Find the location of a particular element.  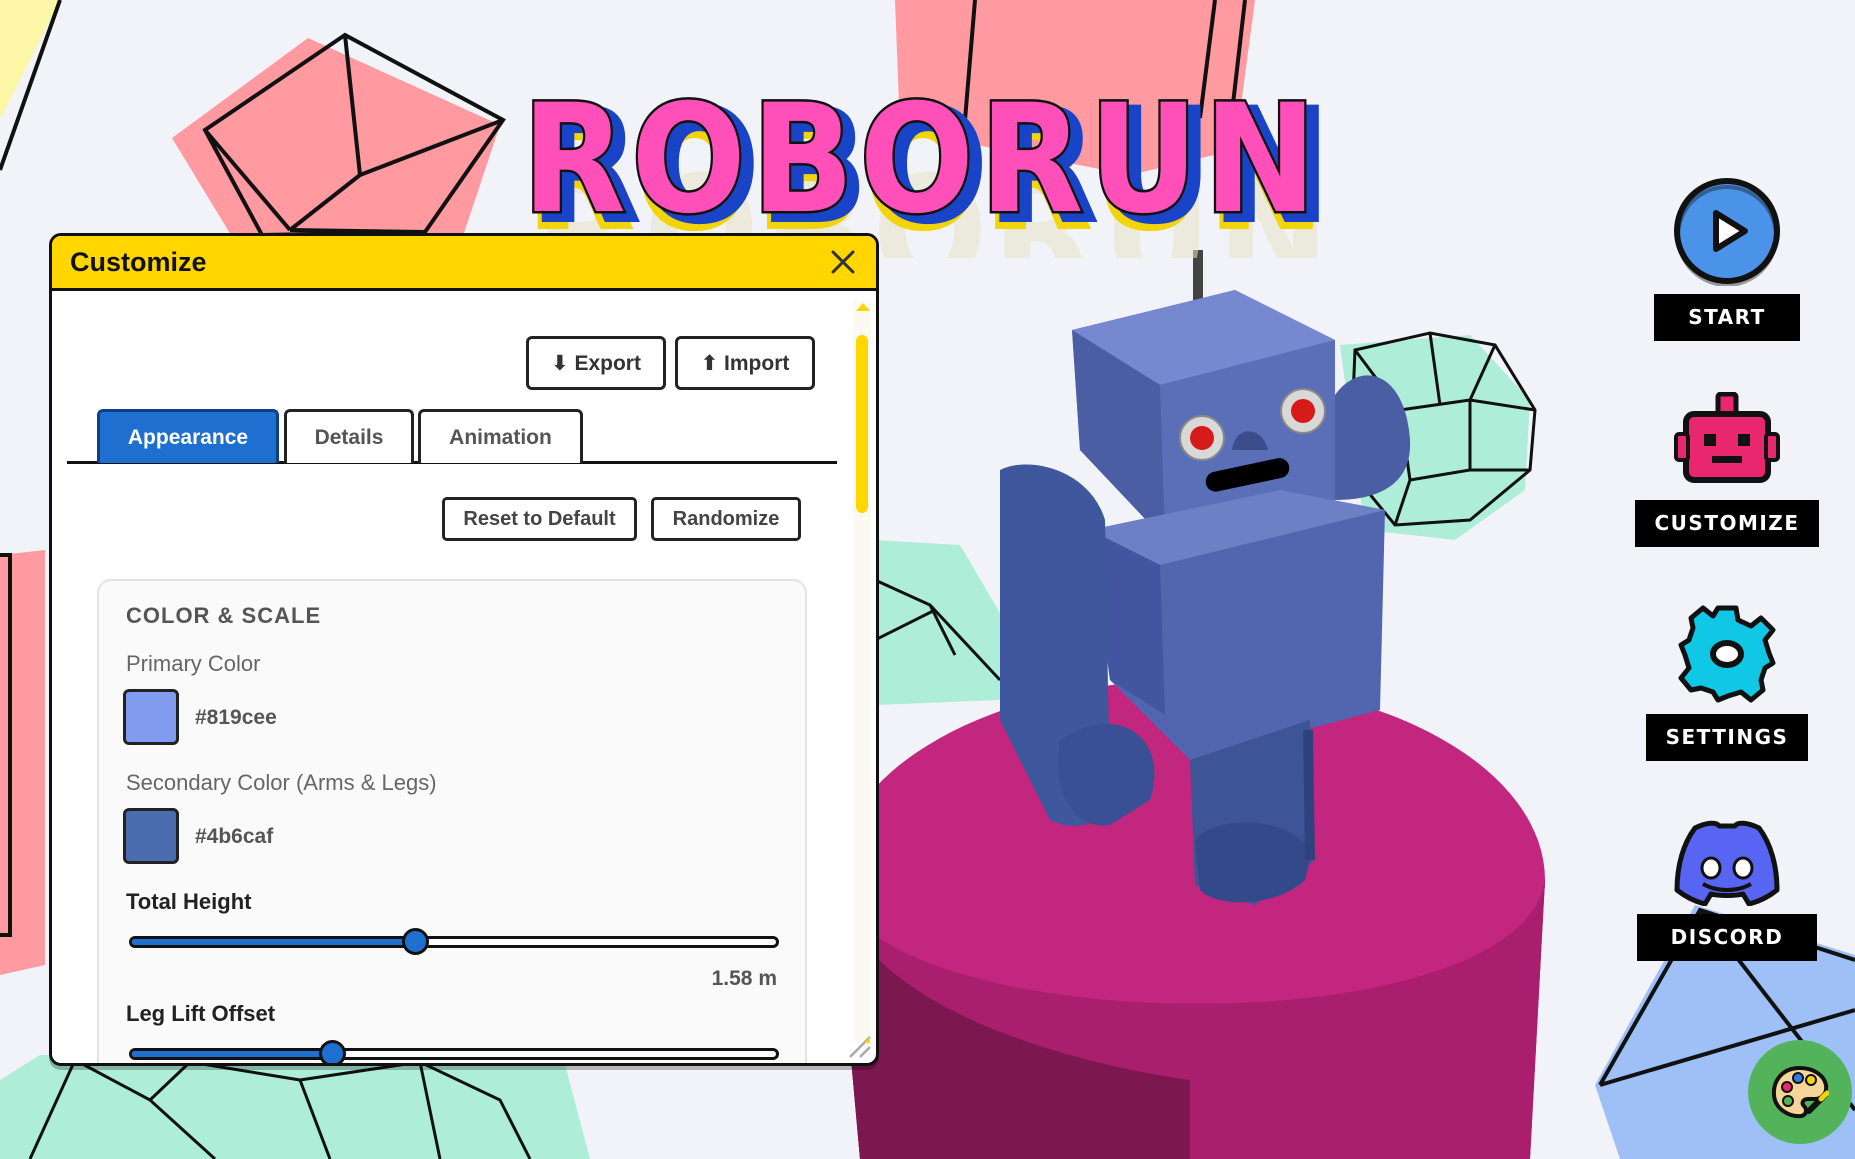

secondary-color-swatch is located at coordinates (151, 836).